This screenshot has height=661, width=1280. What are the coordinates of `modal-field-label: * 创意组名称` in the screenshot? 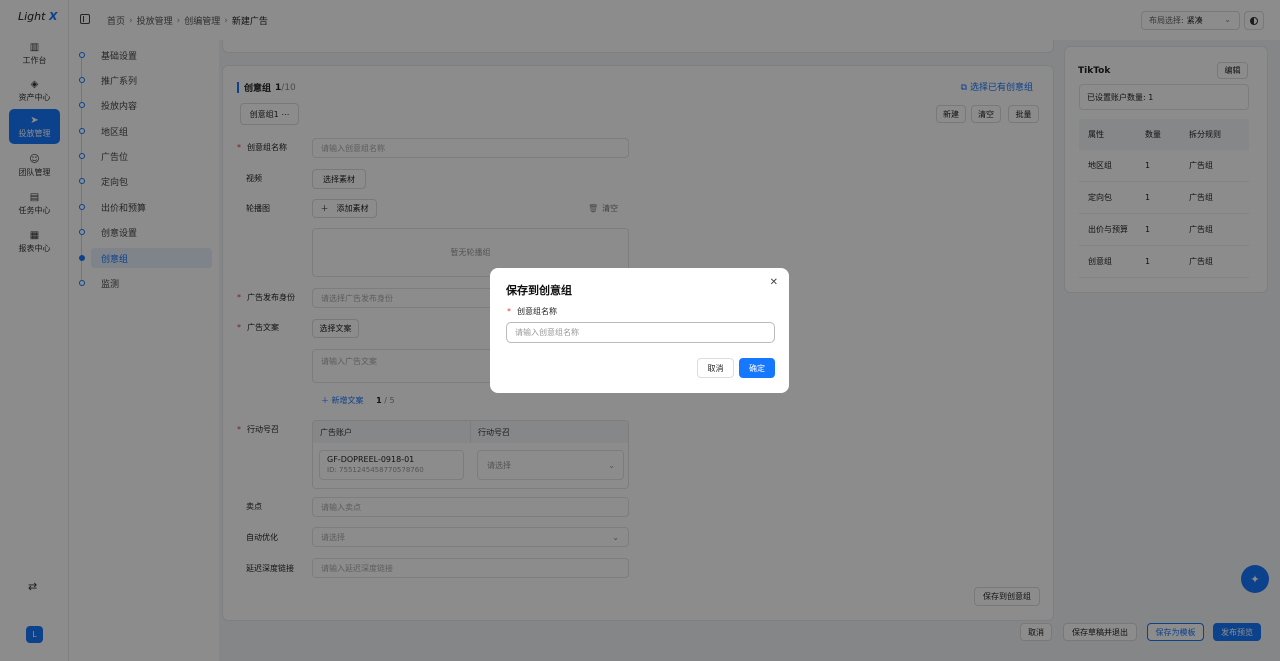 It's located at (532, 311).